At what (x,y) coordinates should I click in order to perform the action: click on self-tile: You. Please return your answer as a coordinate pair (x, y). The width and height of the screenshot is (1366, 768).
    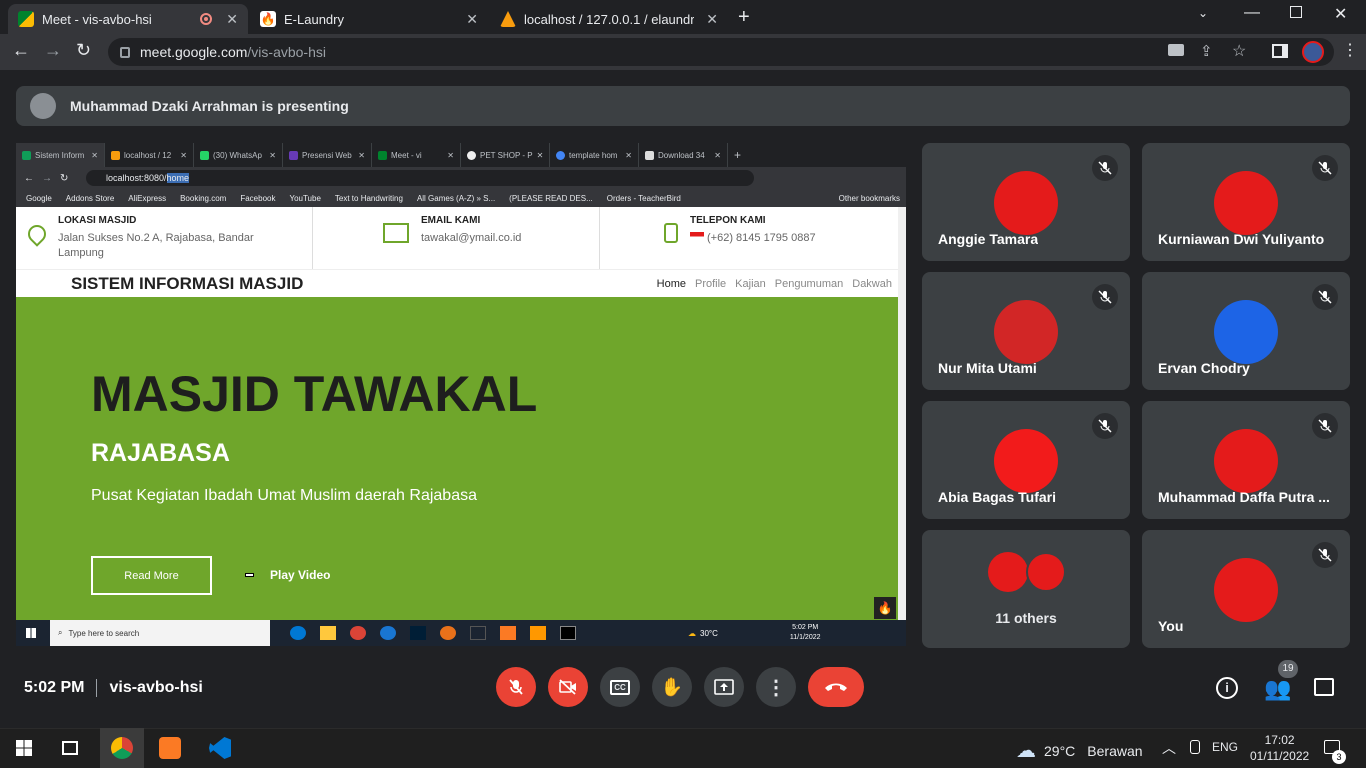
    Looking at the image, I should click on (1246, 589).